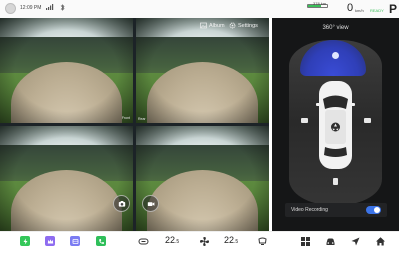  Describe the element at coordinates (217, 25) in the screenshot. I see `album-label: Album` at that location.